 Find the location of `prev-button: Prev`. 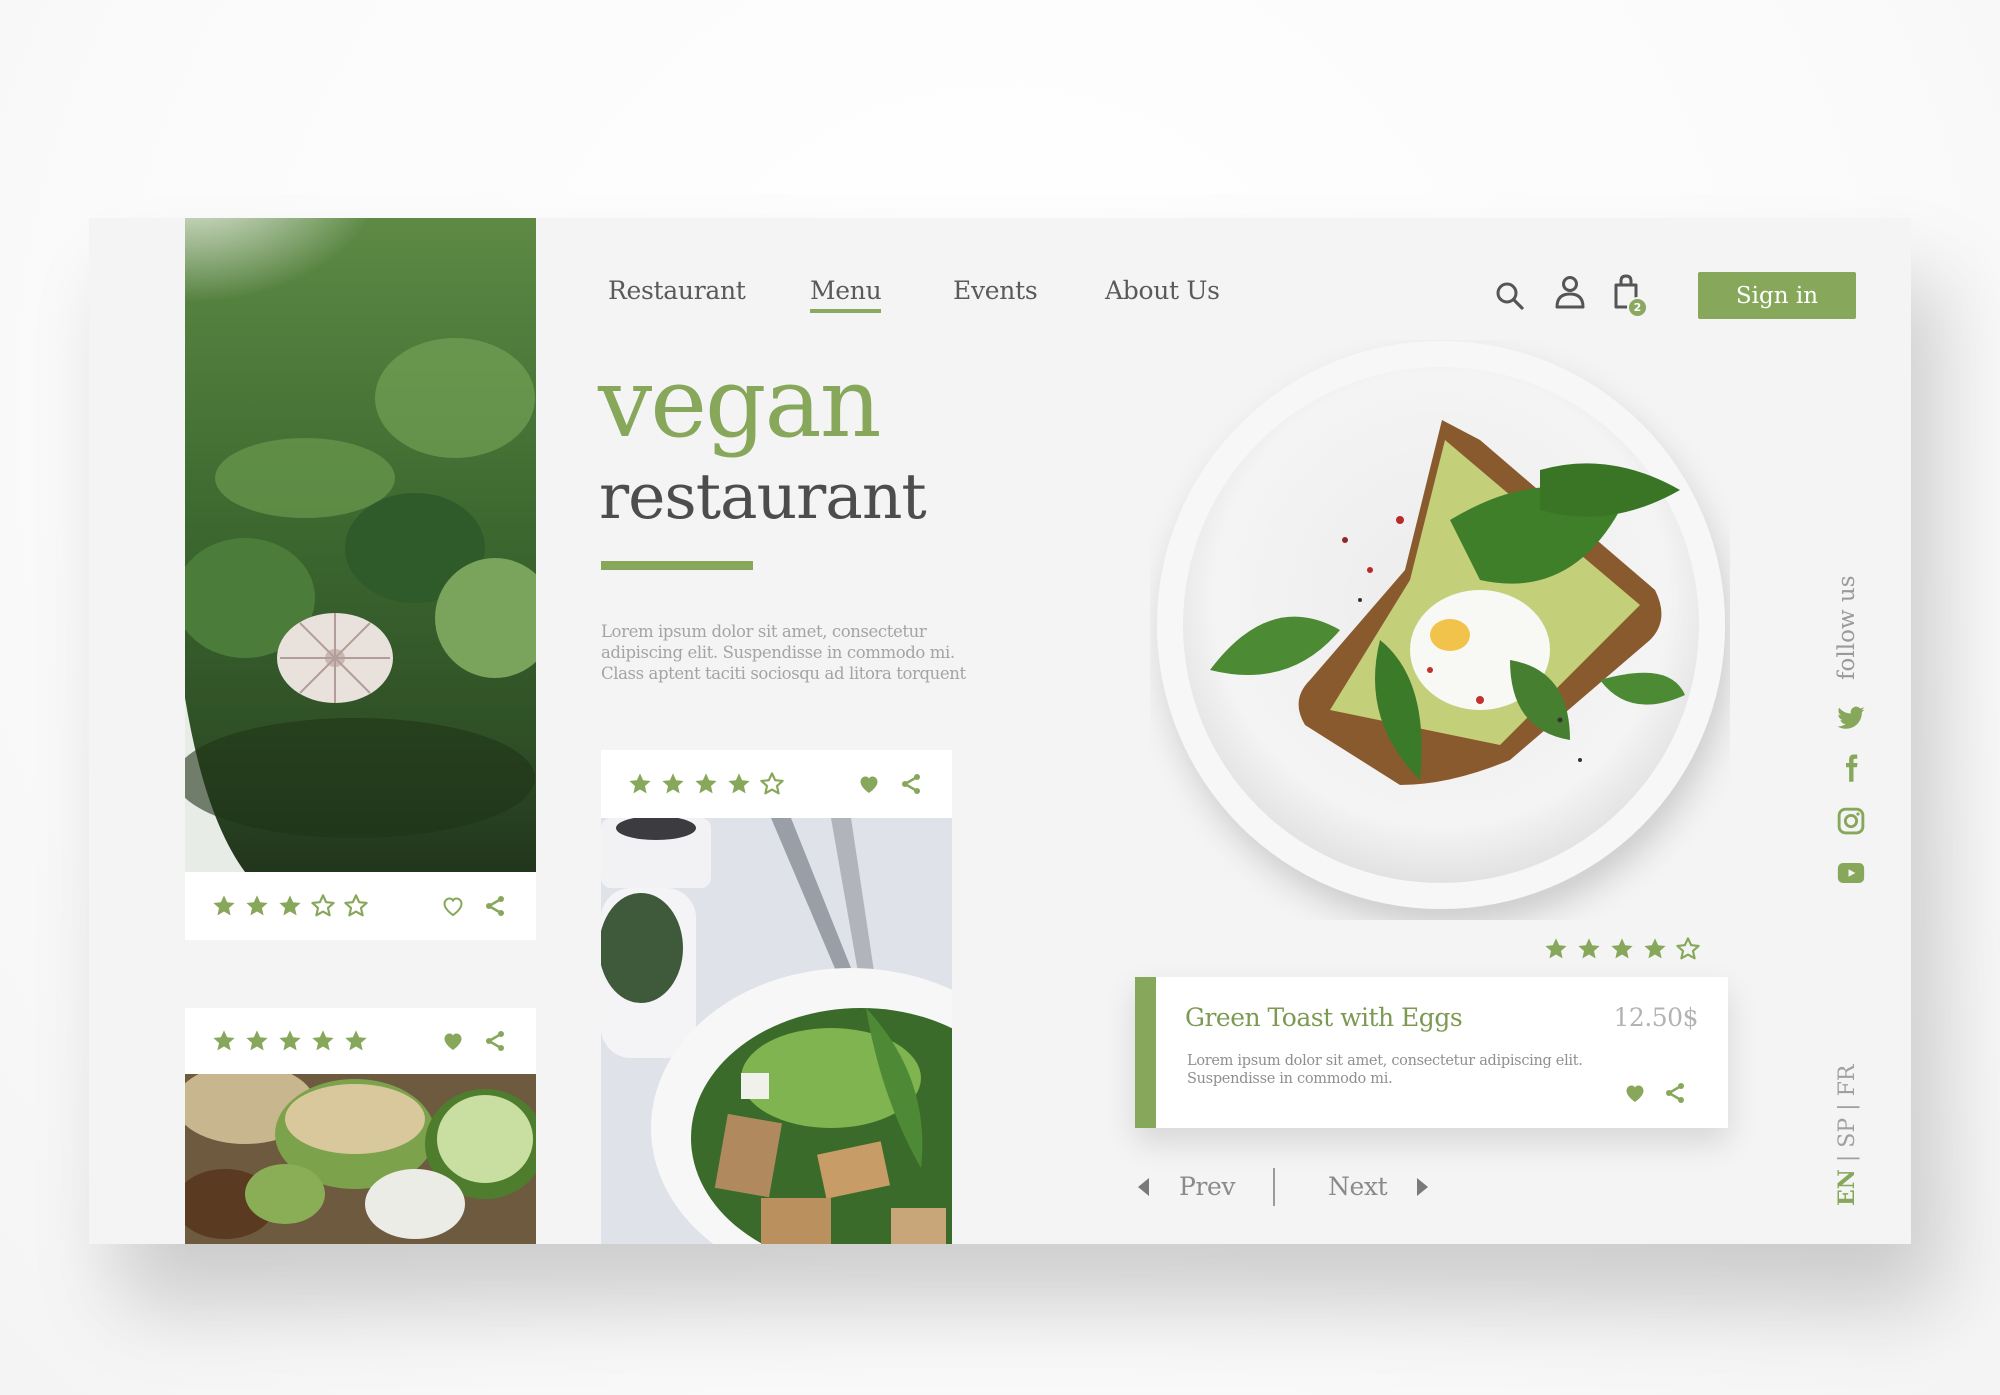

prev-button: Prev is located at coordinates (1186, 1186).